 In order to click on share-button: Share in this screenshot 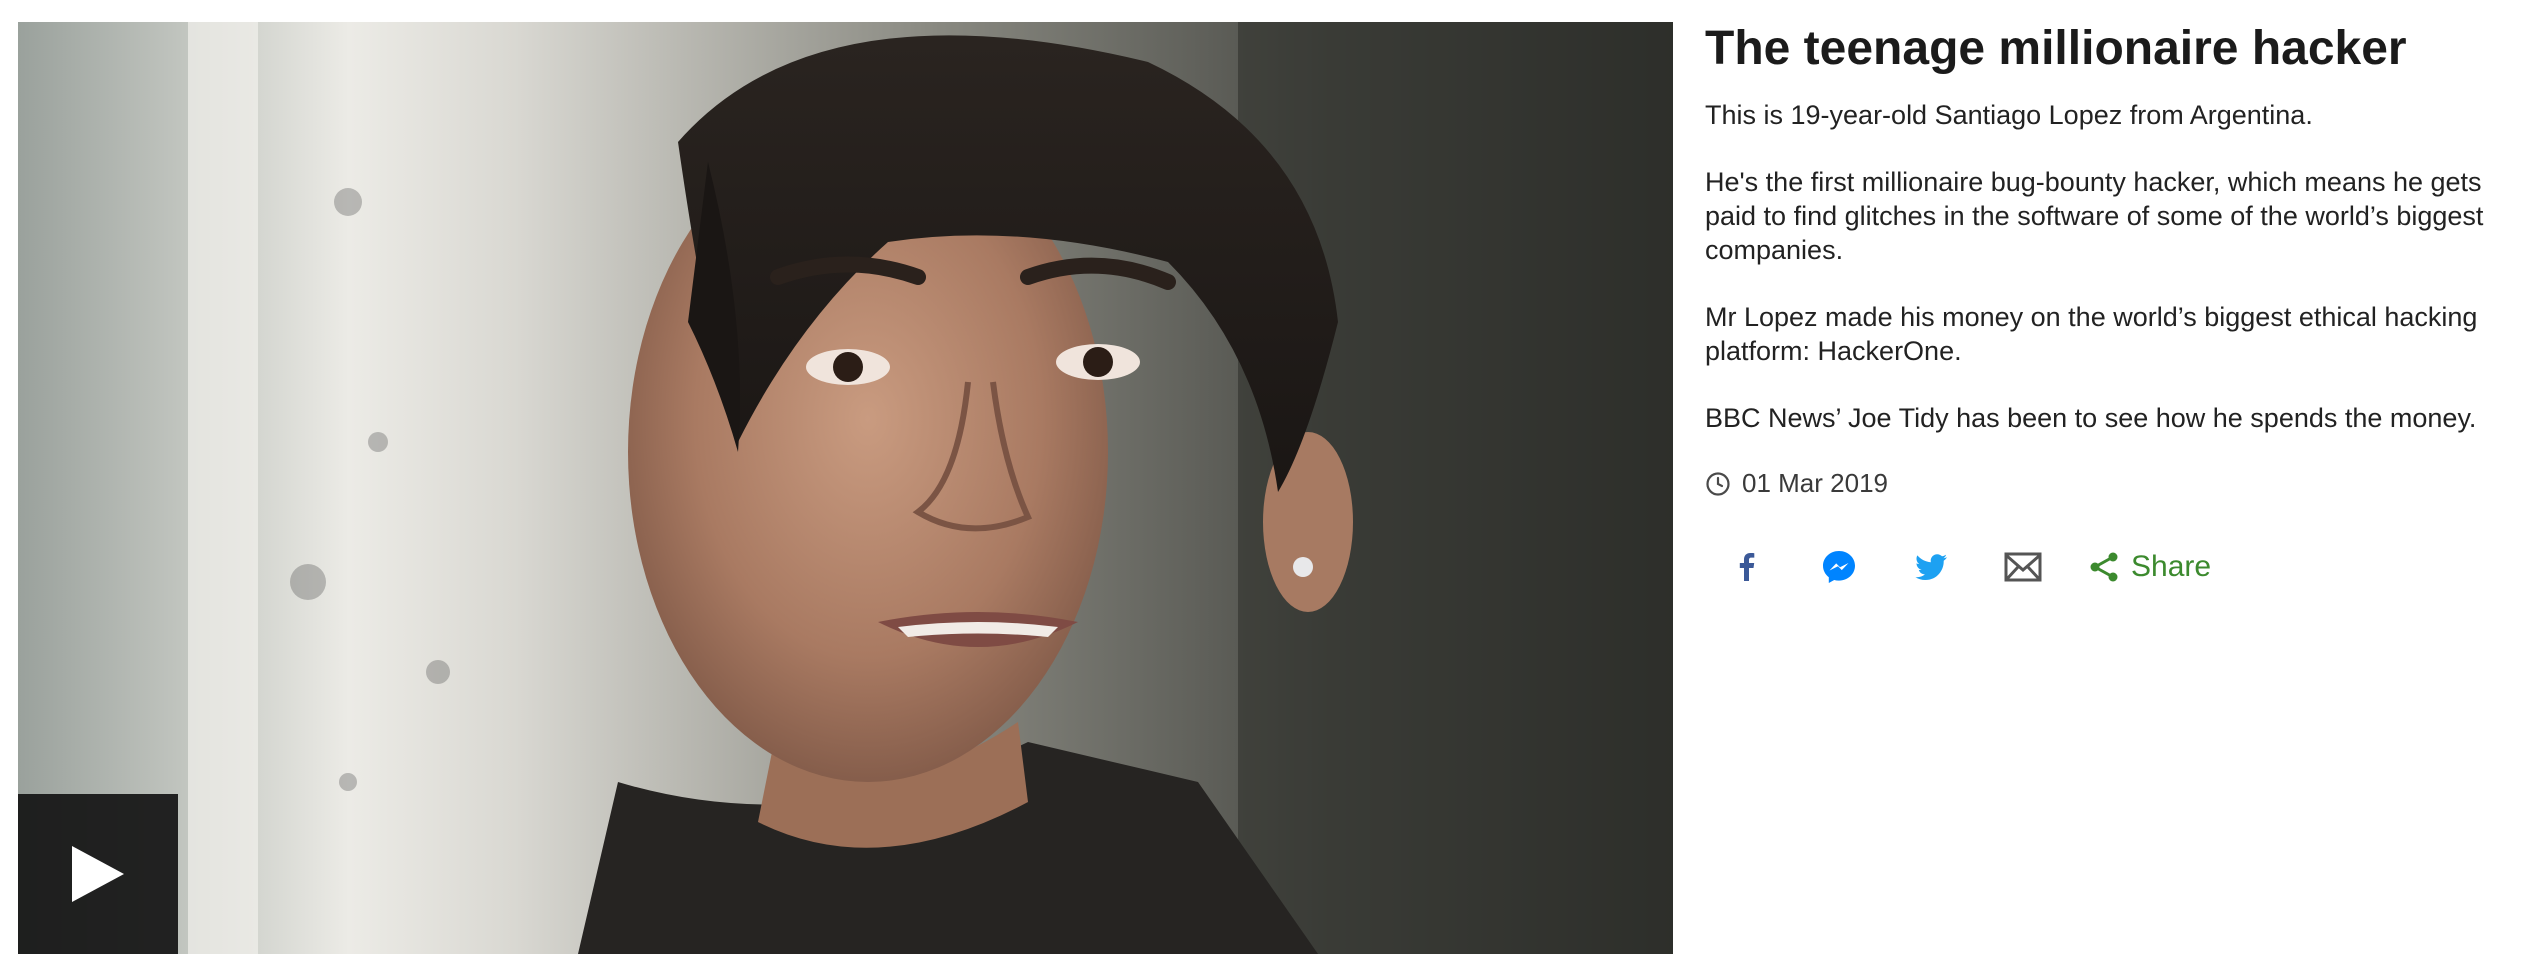, I will do `click(2149, 567)`.